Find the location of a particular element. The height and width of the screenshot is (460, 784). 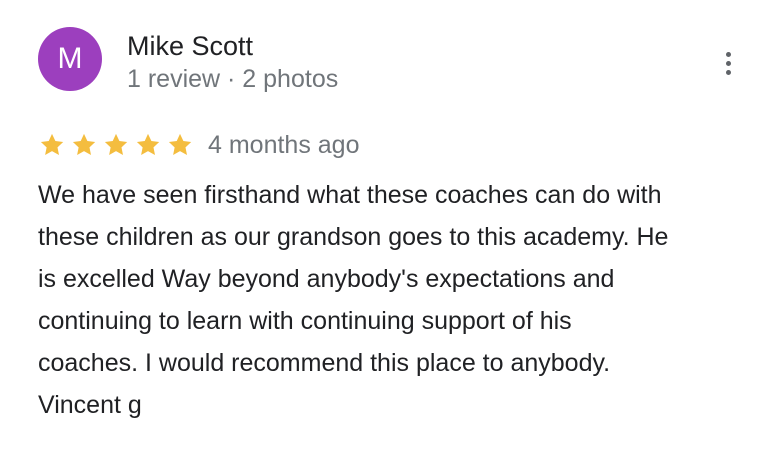

reviewer-meta: 1 review · 2 photos is located at coordinates (233, 79).